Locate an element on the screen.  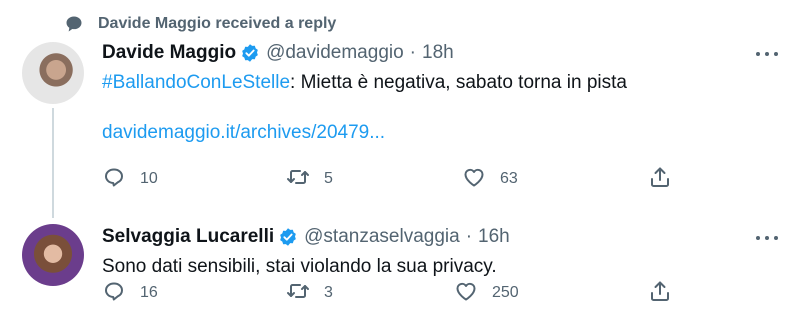
reply-button: 16 is located at coordinates (130, 293).